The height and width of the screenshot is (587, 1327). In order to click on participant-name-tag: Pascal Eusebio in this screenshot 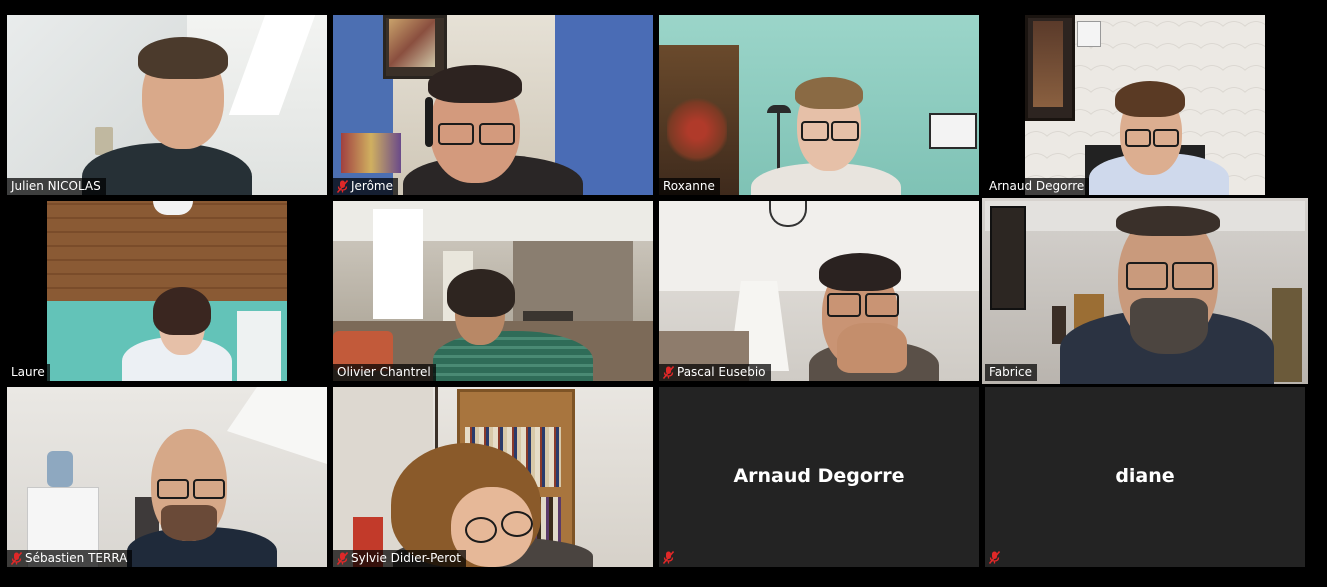, I will do `click(715, 372)`.